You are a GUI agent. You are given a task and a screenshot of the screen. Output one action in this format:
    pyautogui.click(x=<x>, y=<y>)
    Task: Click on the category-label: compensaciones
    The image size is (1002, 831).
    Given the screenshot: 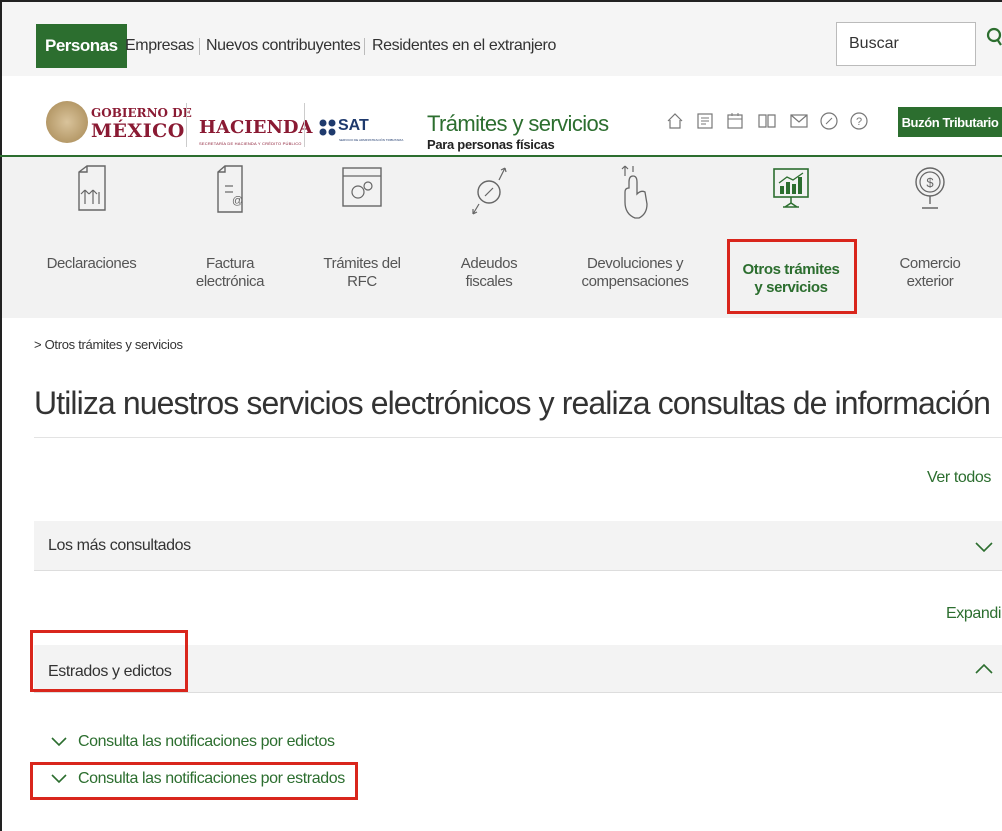 What is the action you would take?
    pyautogui.click(x=635, y=281)
    